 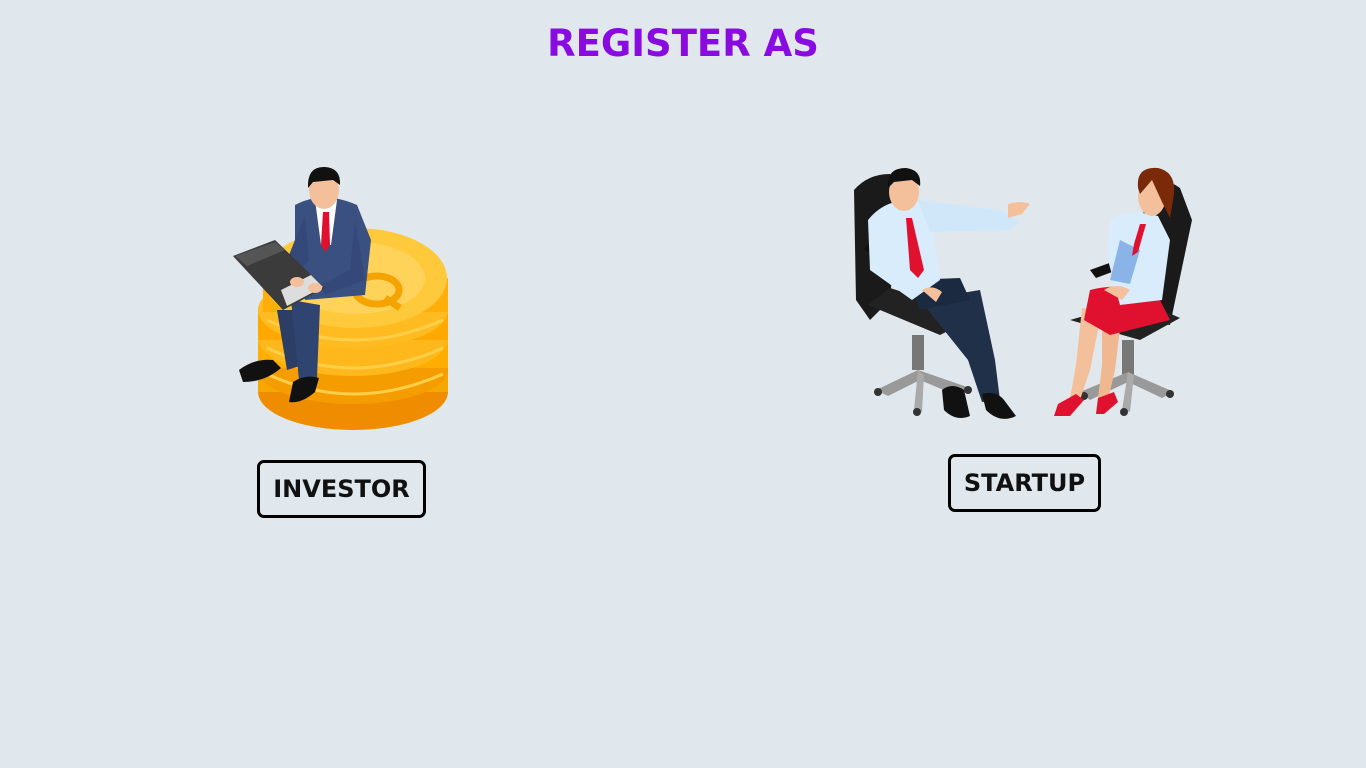 What do you see at coordinates (345, 297) in the screenshot?
I see `investor-illustration` at bounding box center [345, 297].